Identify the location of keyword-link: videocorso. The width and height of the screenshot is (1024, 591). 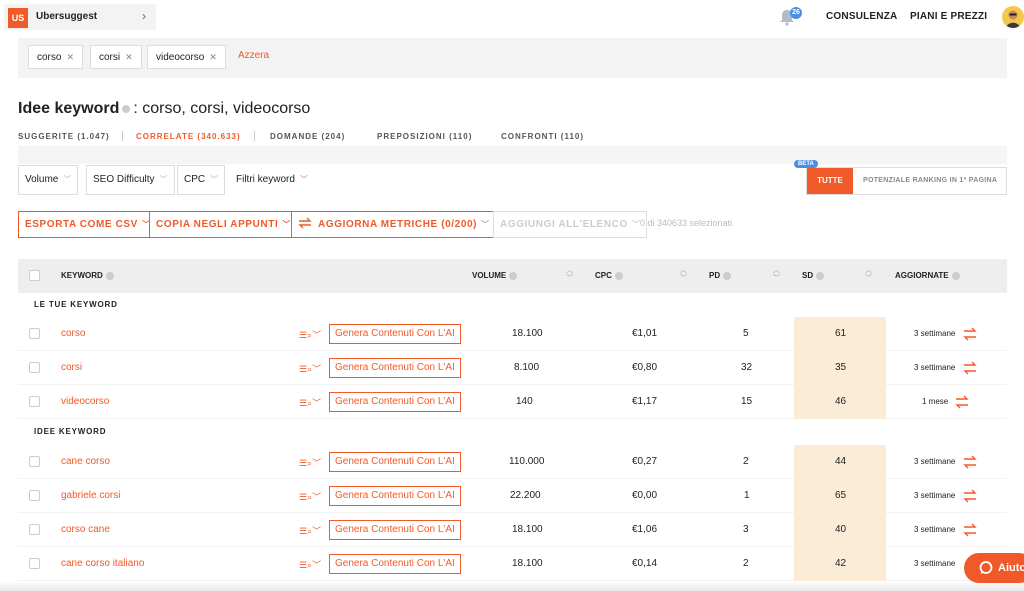
(85, 402).